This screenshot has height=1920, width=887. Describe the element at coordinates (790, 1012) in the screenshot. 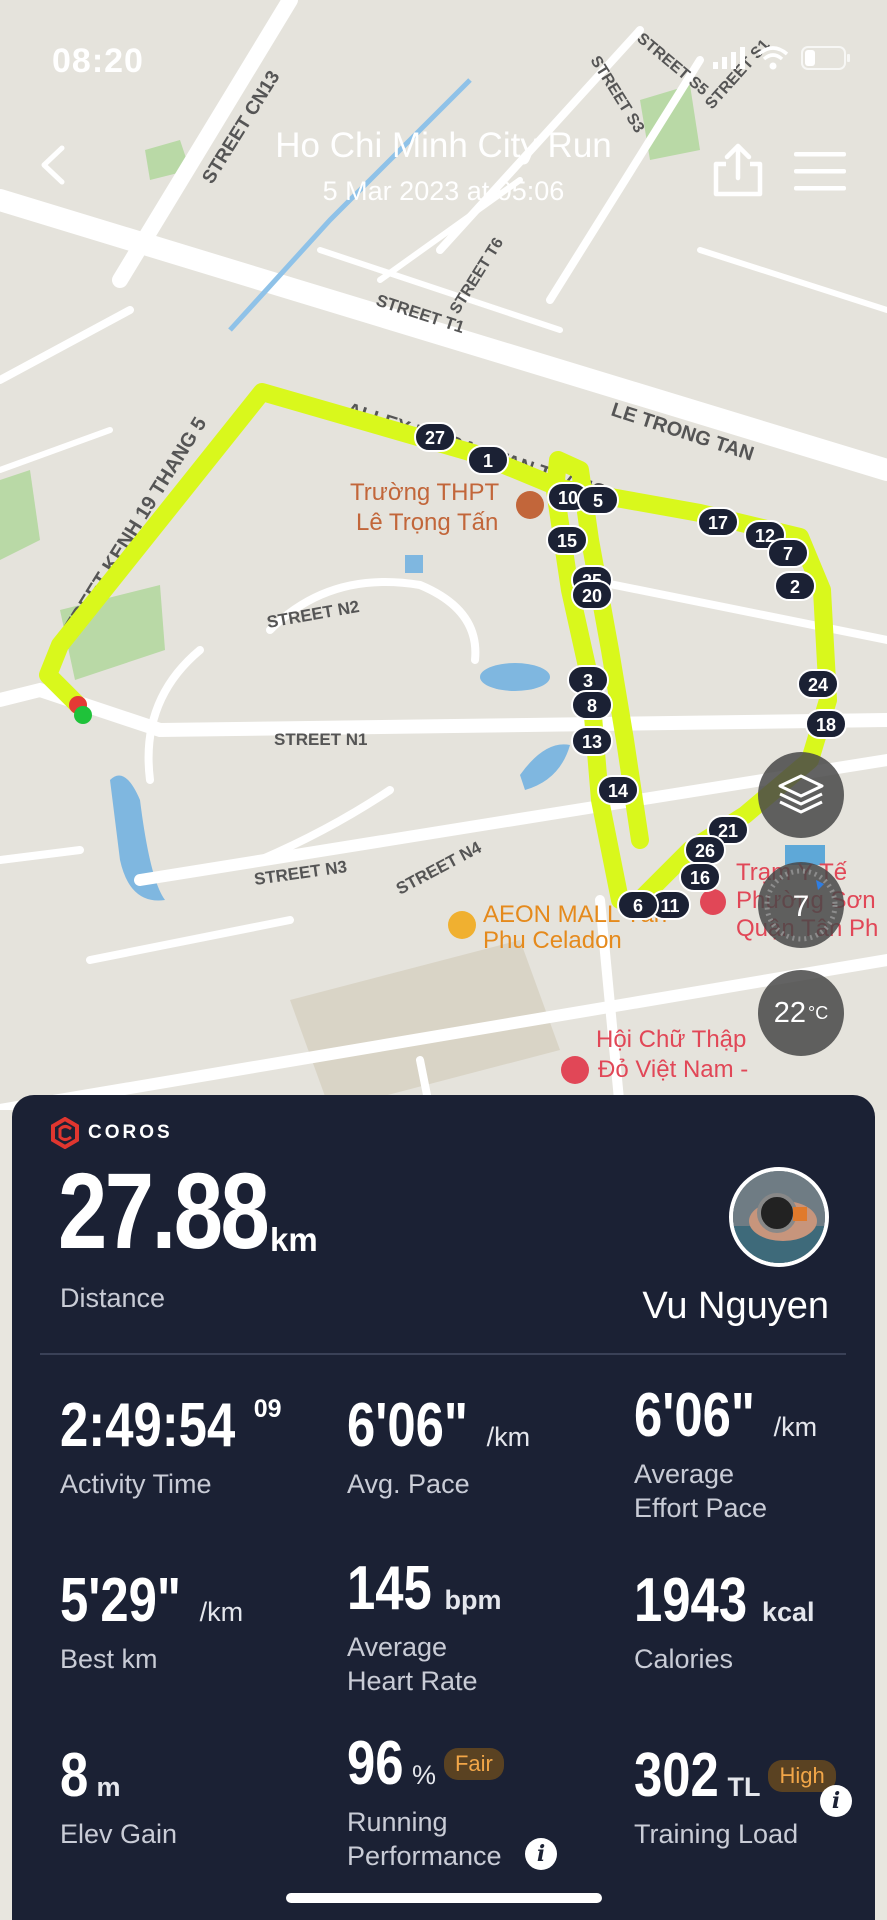

I see `temperature-value: 22` at that location.